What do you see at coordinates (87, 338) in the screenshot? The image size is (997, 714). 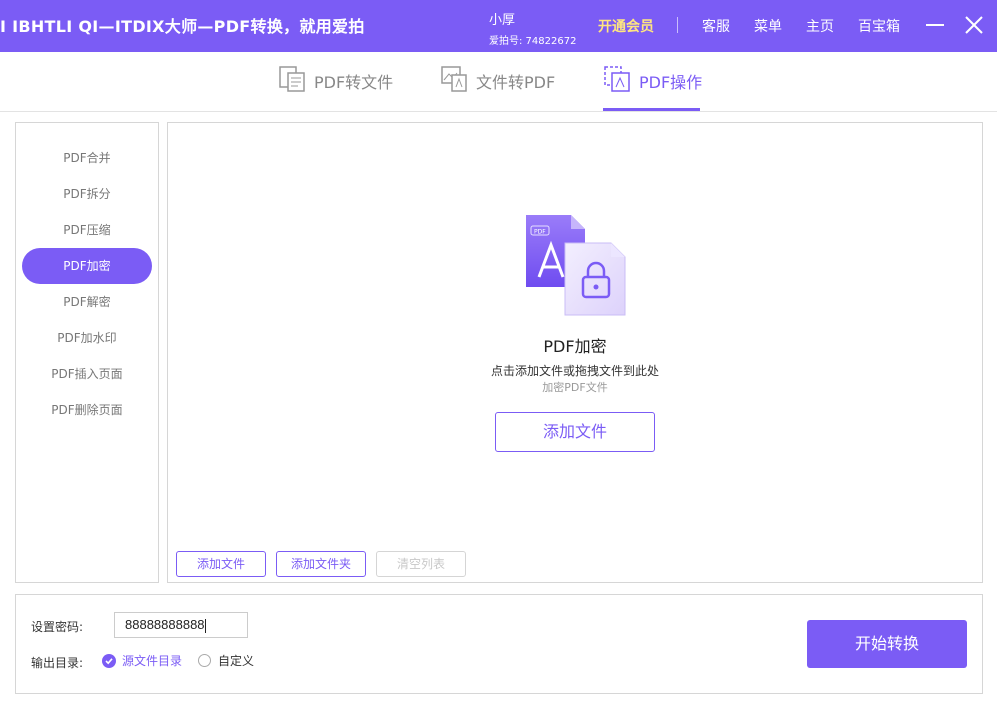 I see `sidebar-item-watermark: PDF加水印` at bounding box center [87, 338].